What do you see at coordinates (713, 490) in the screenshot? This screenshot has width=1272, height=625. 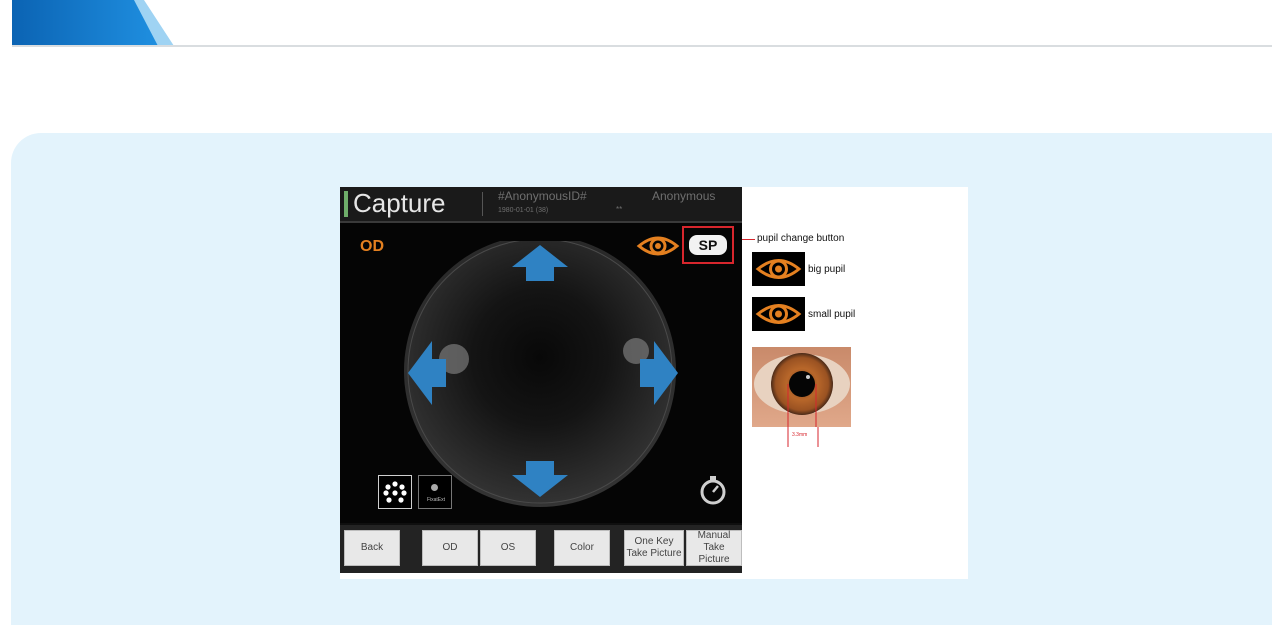 I see `timer-icon` at bounding box center [713, 490].